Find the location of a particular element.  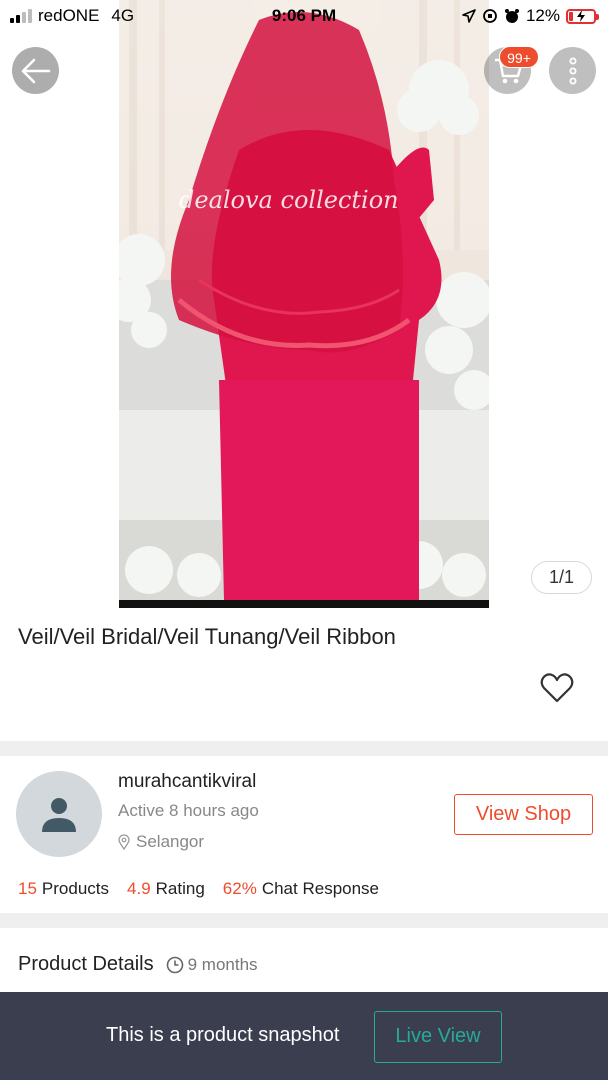

shop-avatar is located at coordinates (59, 814).